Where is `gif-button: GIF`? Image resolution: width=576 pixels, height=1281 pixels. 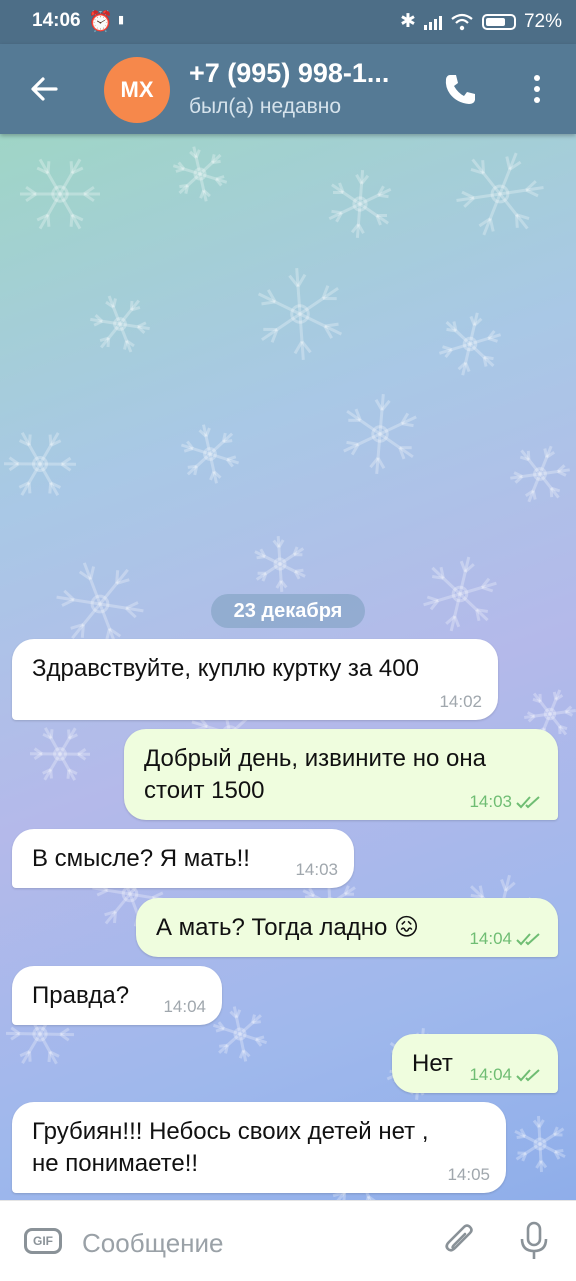 gif-button: GIF is located at coordinates (43, 1241).